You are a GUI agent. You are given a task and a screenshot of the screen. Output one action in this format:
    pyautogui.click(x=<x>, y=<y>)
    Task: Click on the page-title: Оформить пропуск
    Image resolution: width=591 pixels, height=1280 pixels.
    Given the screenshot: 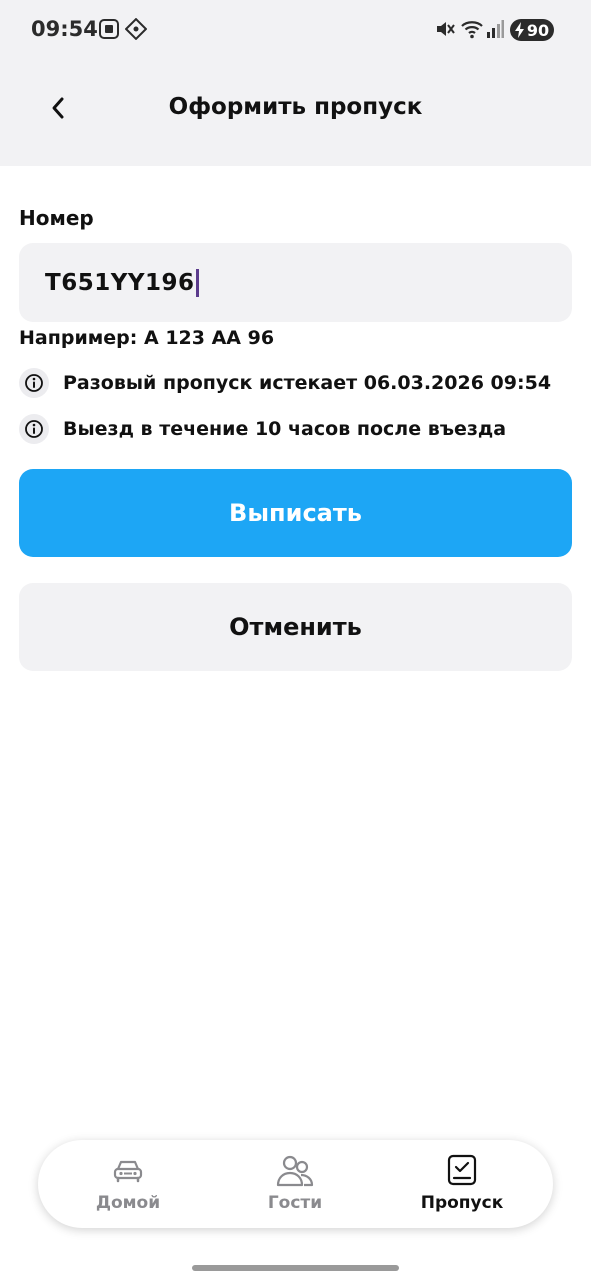 What is the action you would take?
    pyautogui.click(x=295, y=107)
    